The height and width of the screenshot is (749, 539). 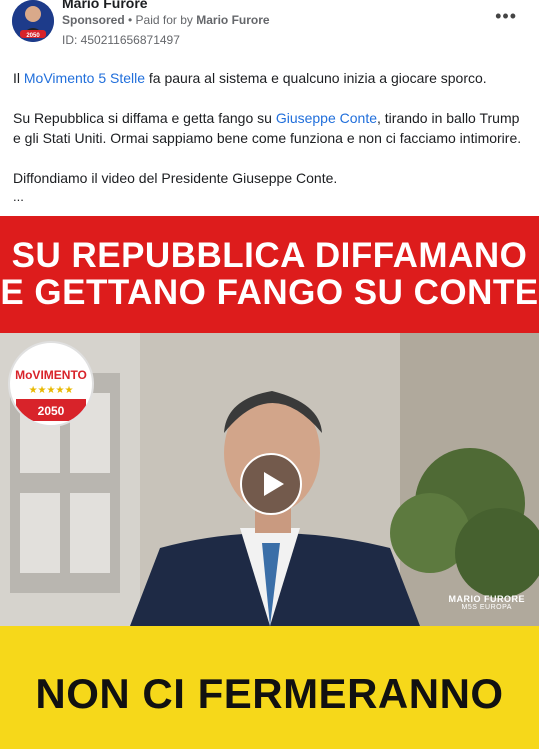 What do you see at coordinates (51, 411) in the screenshot?
I see `logo-year: 2050` at bounding box center [51, 411].